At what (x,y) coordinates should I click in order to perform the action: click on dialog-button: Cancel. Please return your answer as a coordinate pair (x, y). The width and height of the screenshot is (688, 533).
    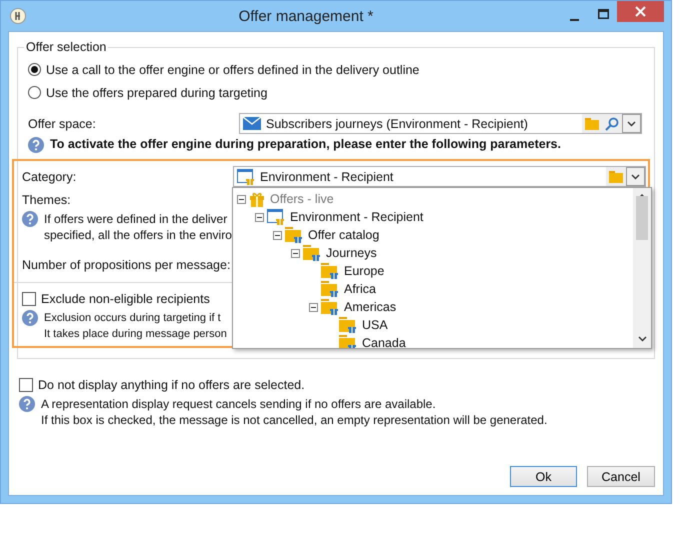
    Looking at the image, I should click on (621, 476).